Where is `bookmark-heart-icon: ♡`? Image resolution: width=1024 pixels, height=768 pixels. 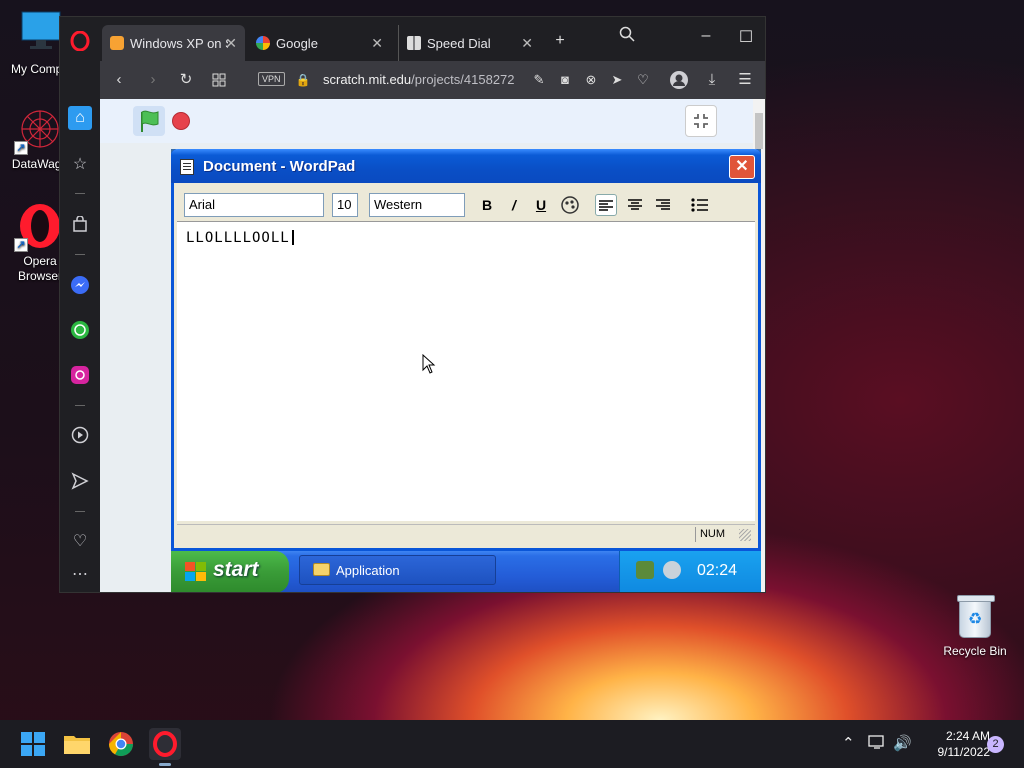
bookmark-heart-icon: ♡ is located at coordinates (643, 80).